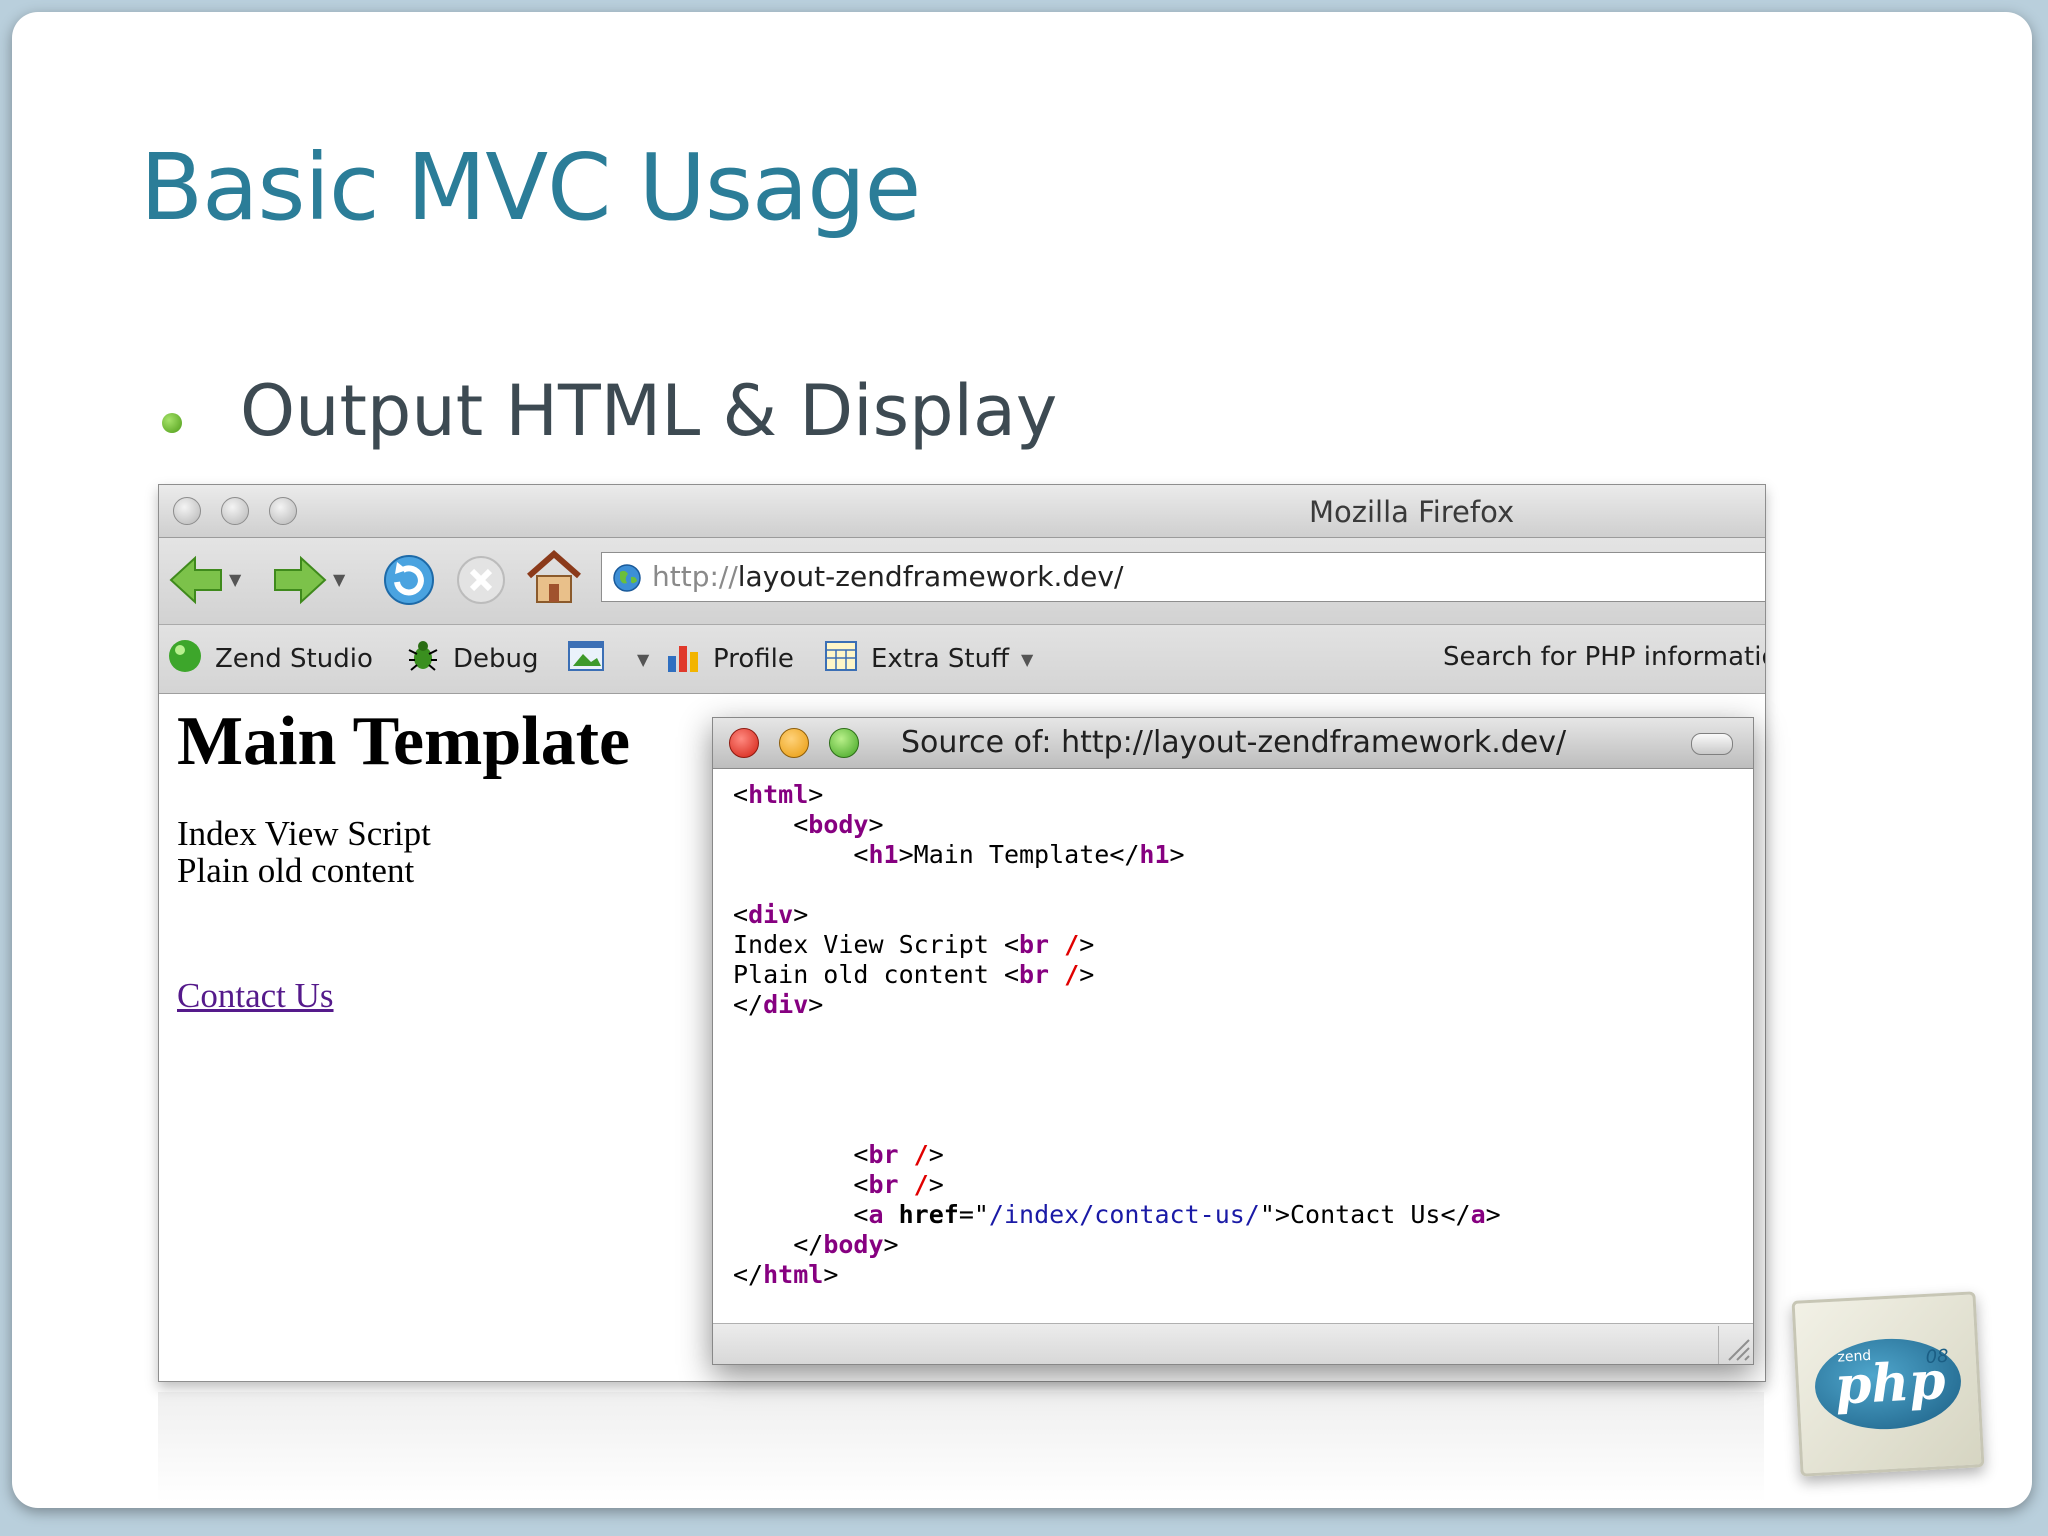 The height and width of the screenshot is (1536, 2048). What do you see at coordinates (481, 582) in the screenshot?
I see `stop-icon` at bounding box center [481, 582].